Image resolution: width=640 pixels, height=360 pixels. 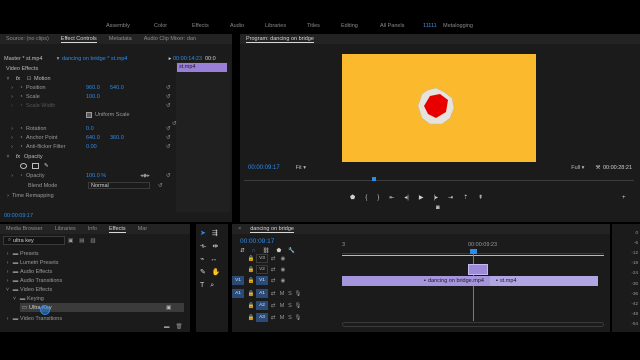 What do you see at coordinates (360, 26) in the screenshot?
I see `workspace-tab-editing: Editing` at bounding box center [360, 26].